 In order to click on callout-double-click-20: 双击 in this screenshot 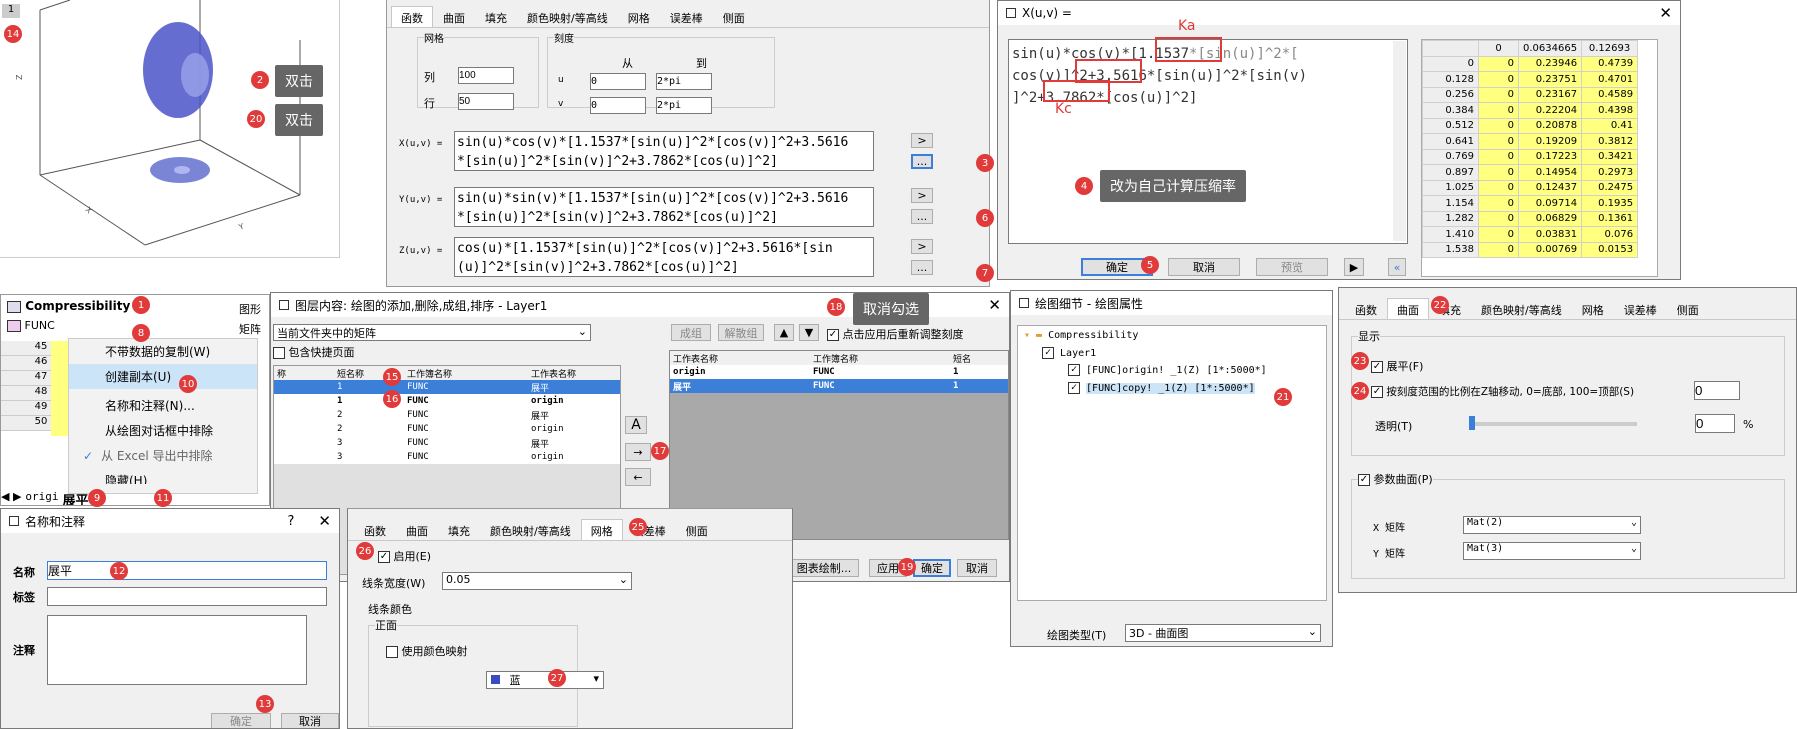, I will do `click(299, 120)`.